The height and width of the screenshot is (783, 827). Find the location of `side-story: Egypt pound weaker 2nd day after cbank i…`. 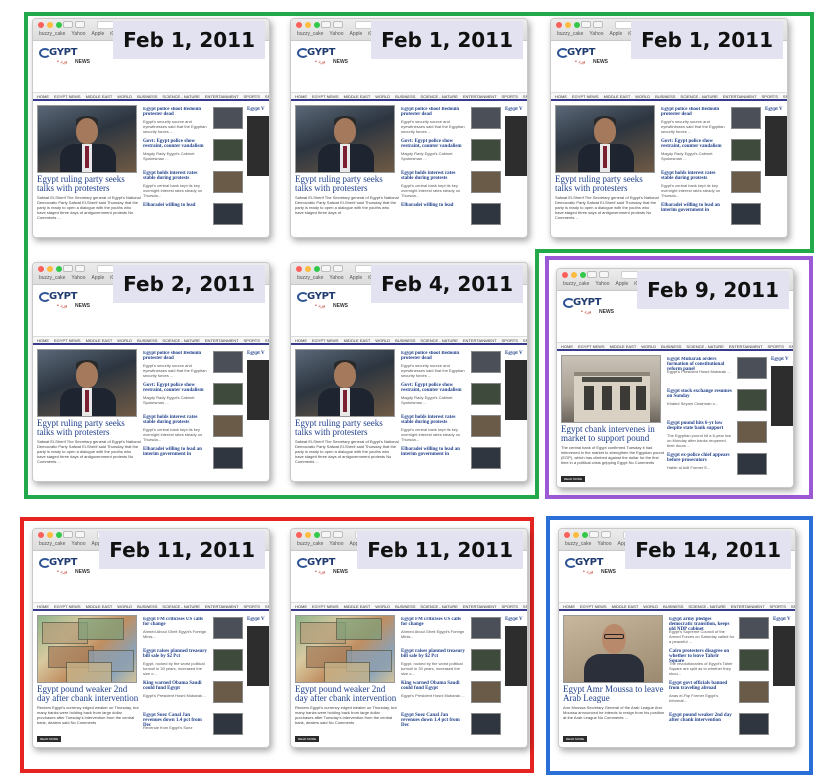

side-story: Egypt pound weaker 2nd day after cbank i… is located at coordinates (719, 728).